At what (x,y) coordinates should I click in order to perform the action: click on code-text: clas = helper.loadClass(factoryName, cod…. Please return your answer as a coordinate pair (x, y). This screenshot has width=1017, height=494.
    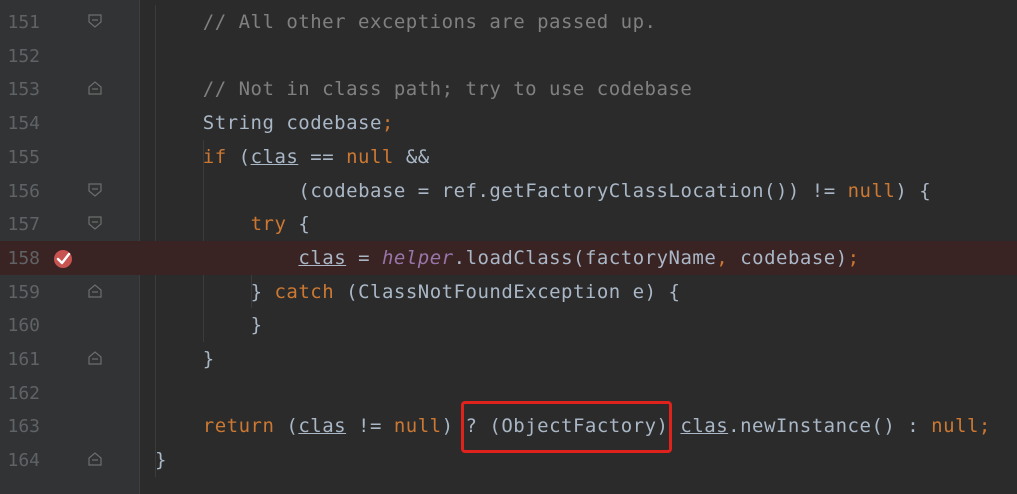
    Looking at the image, I should click on (578, 258).